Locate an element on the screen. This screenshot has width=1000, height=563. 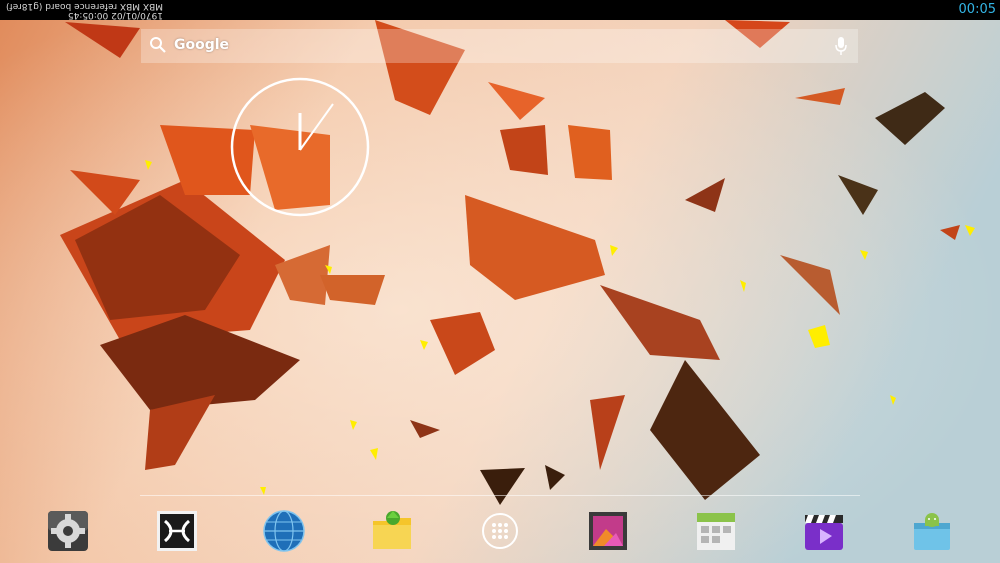
all-apps-icon is located at coordinates (500, 531).